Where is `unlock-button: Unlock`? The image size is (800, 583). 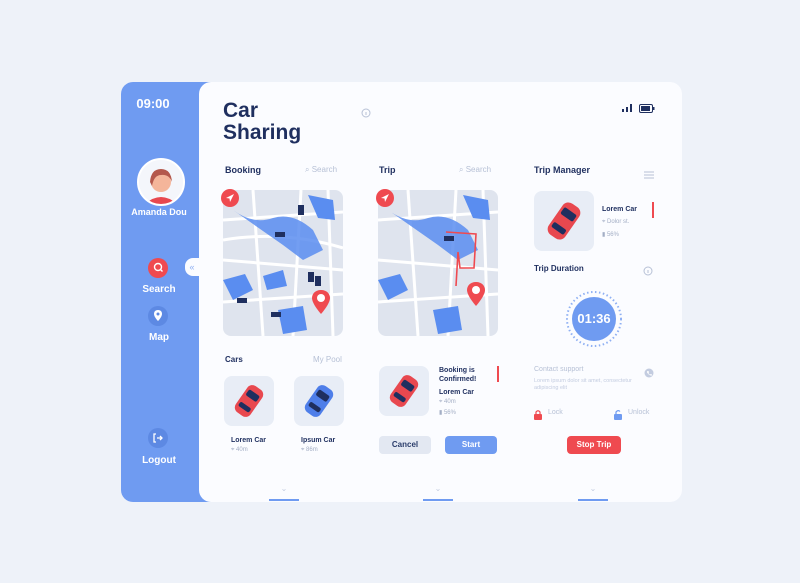
unlock-button: Unlock is located at coordinates (631, 416).